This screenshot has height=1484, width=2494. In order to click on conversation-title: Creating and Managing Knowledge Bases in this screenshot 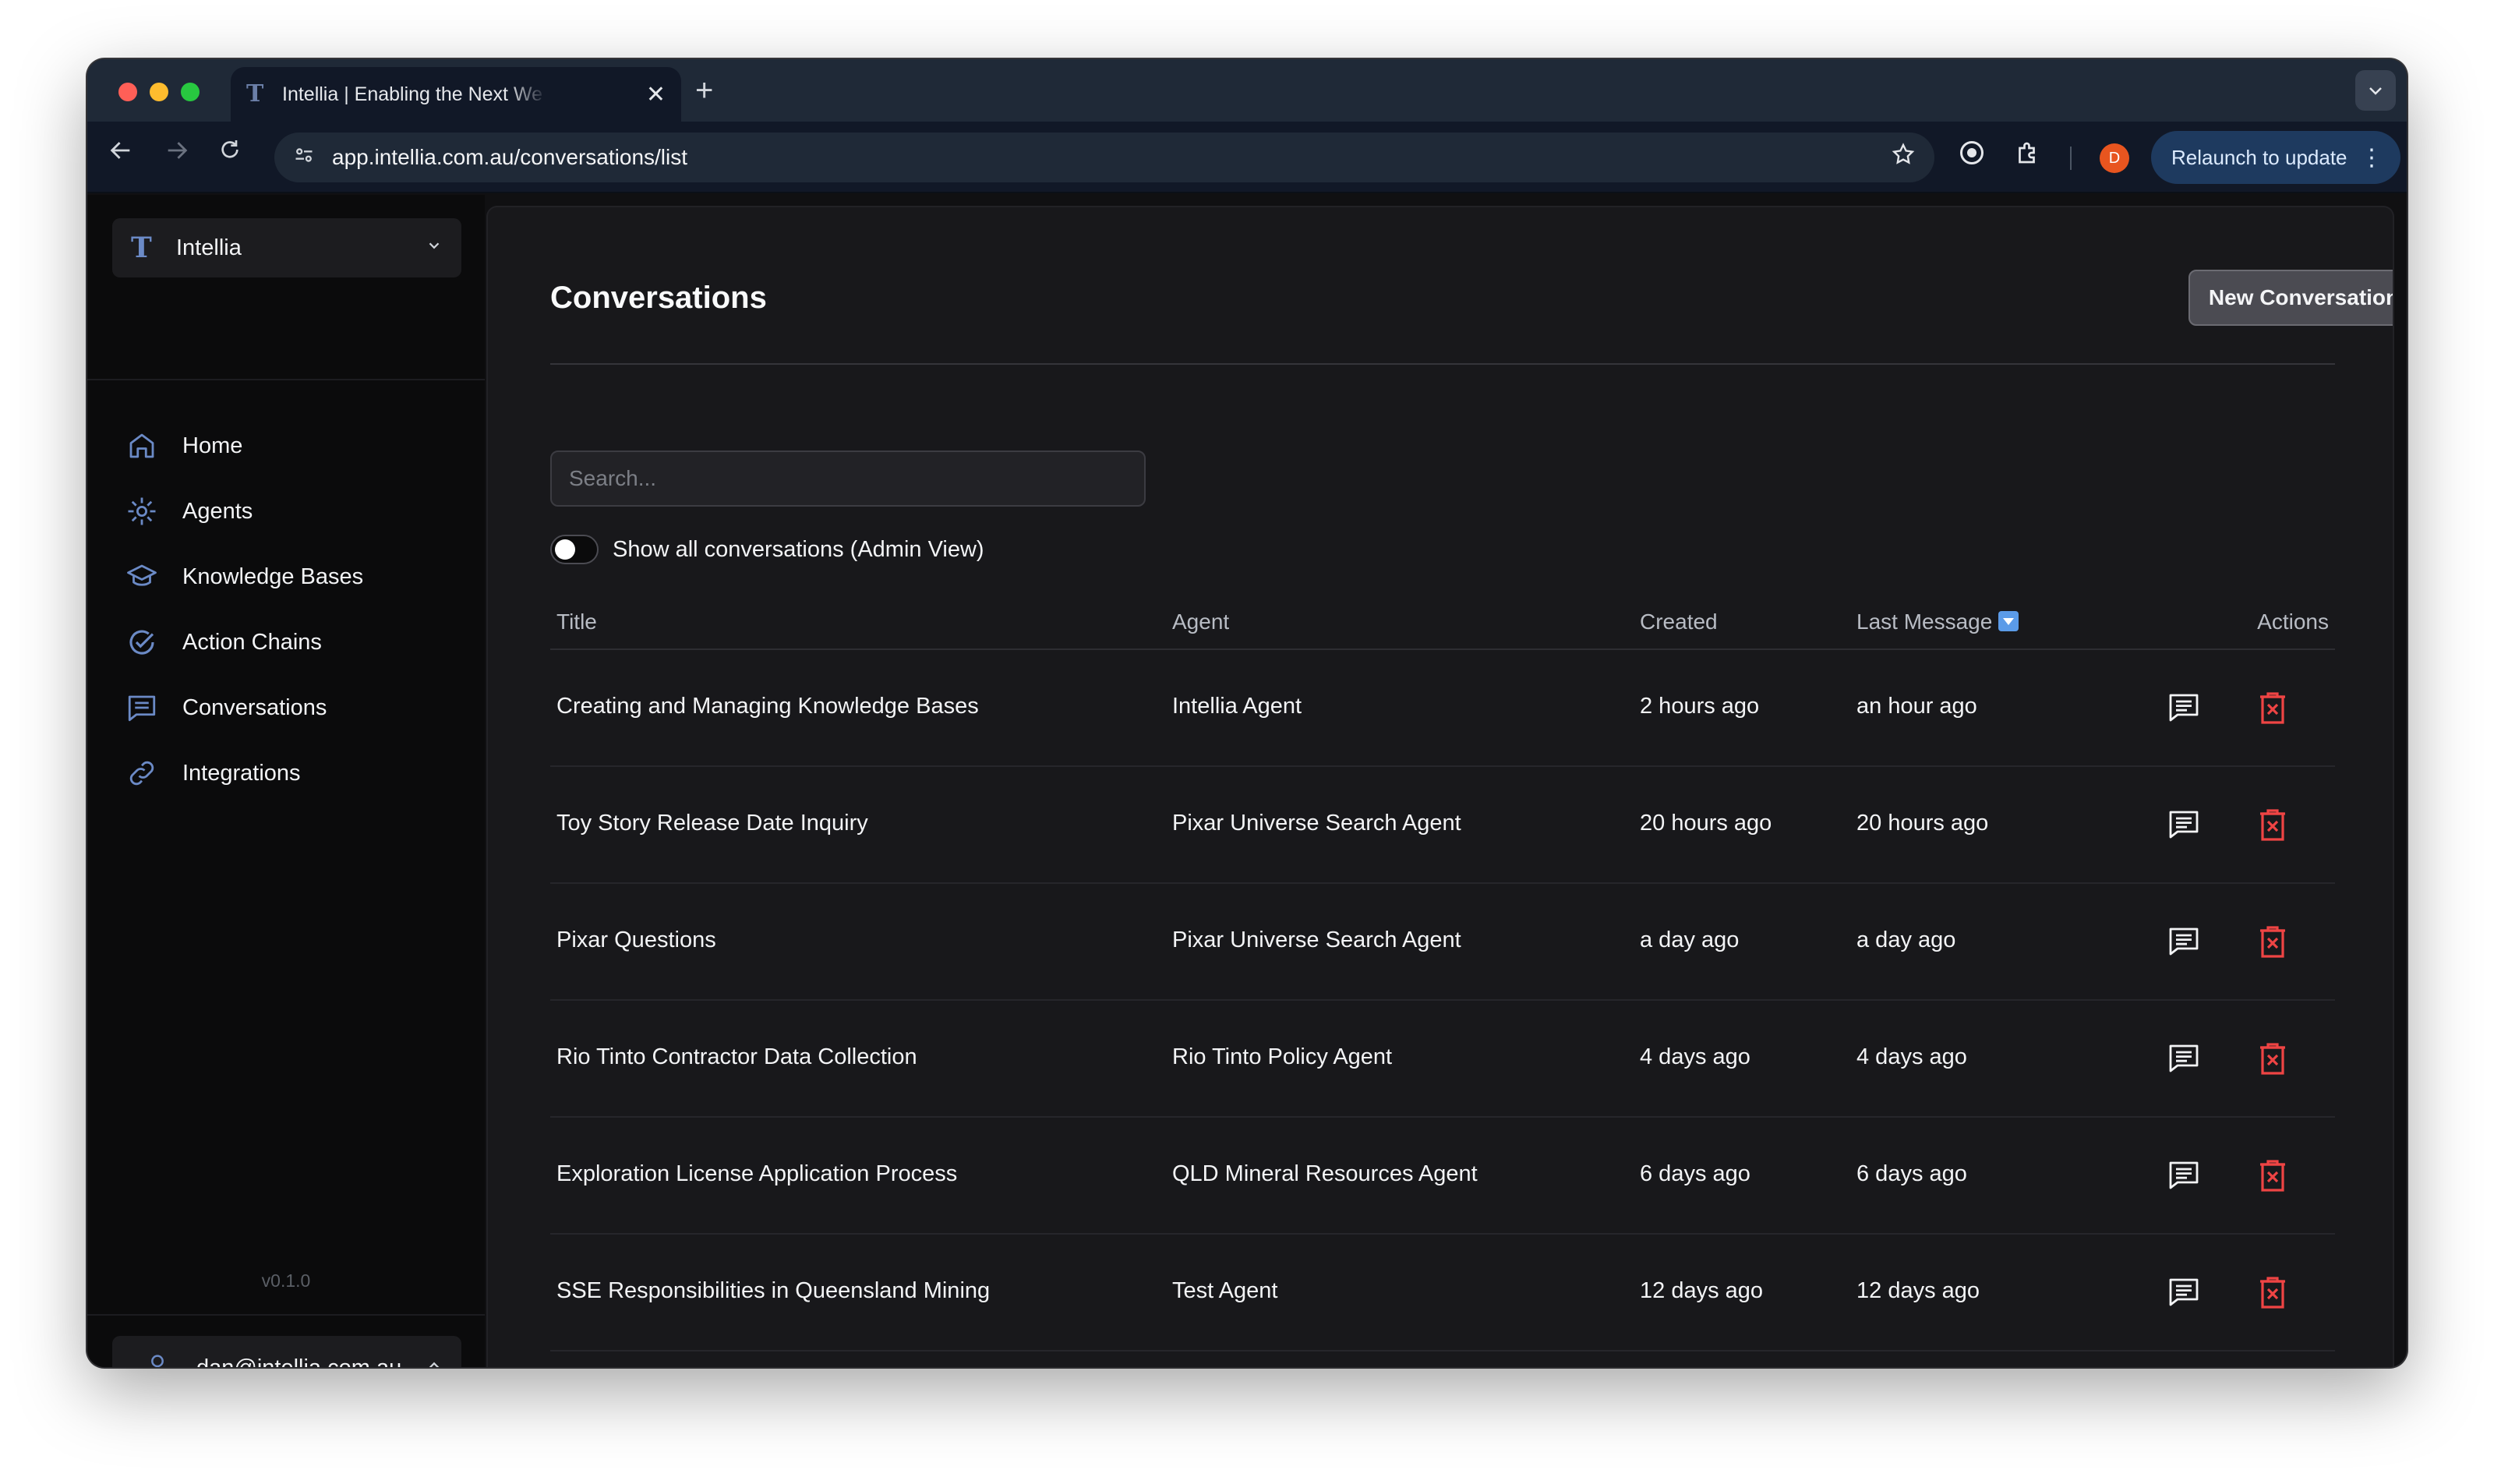, I will do `click(767, 706)`.